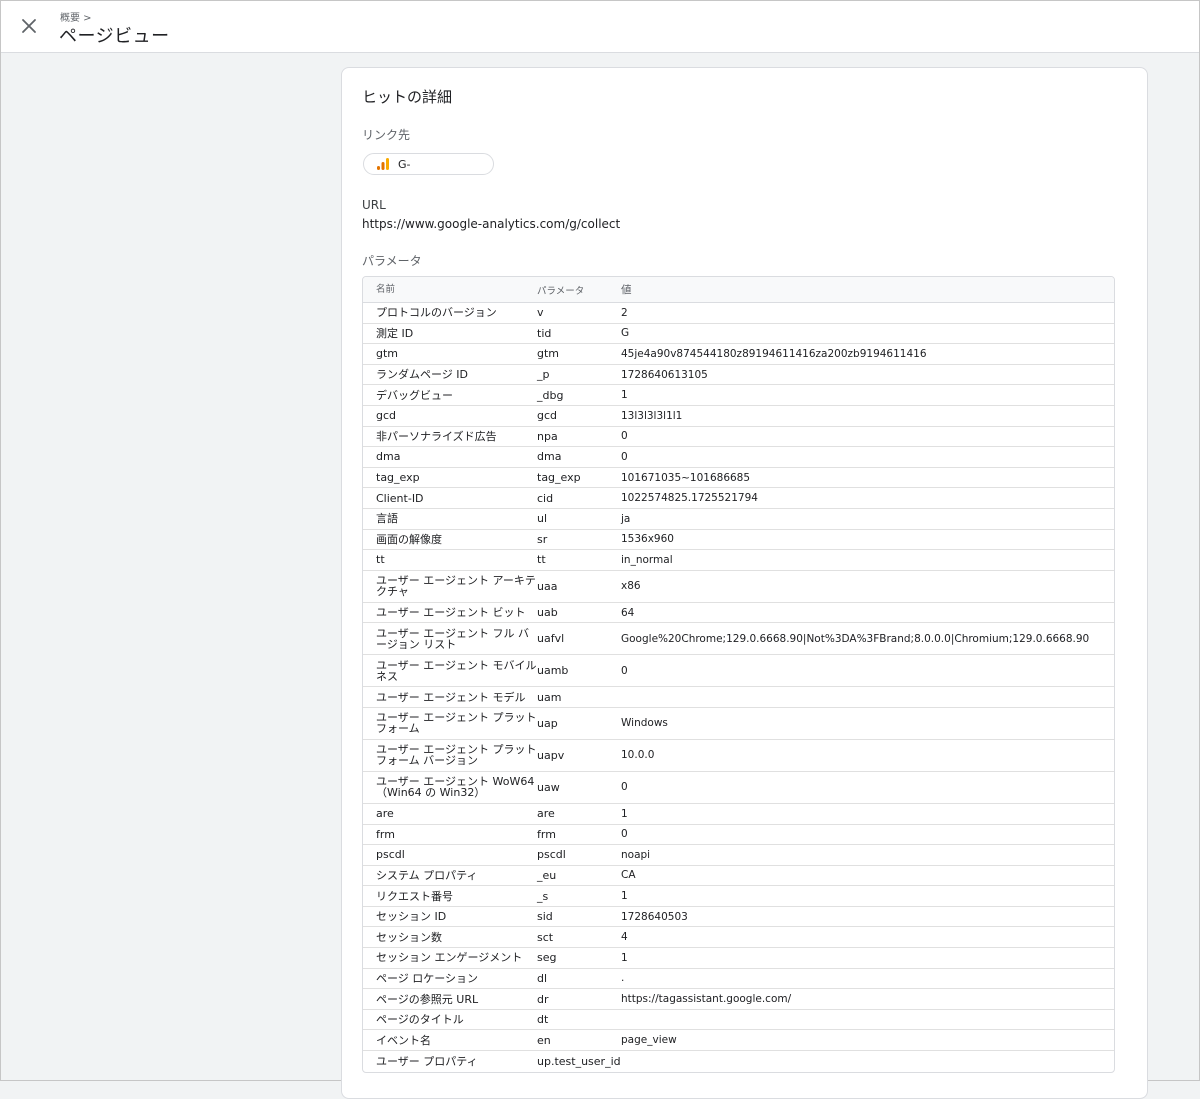 This screenshot has width=1200, height=1099. What do you see at coordinates (400, 498) in the screenshot?
I see `row-name: Client-ID` at bounding box center [400, 498].